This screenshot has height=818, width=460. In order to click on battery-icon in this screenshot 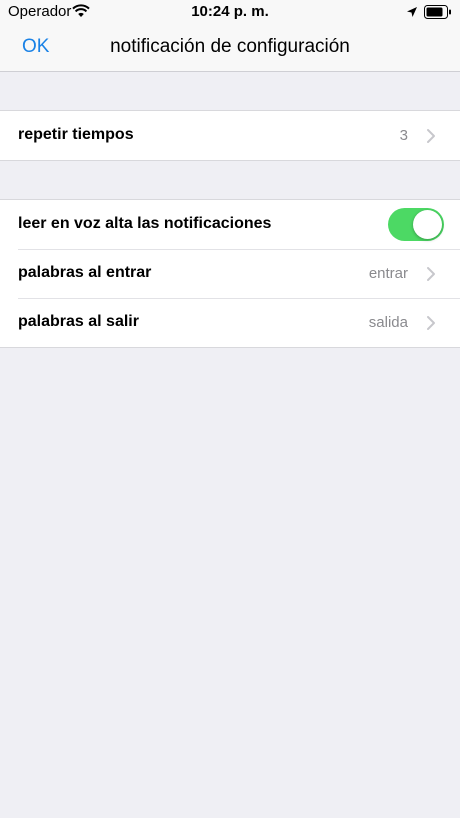, I will do `click(438, 14)`.